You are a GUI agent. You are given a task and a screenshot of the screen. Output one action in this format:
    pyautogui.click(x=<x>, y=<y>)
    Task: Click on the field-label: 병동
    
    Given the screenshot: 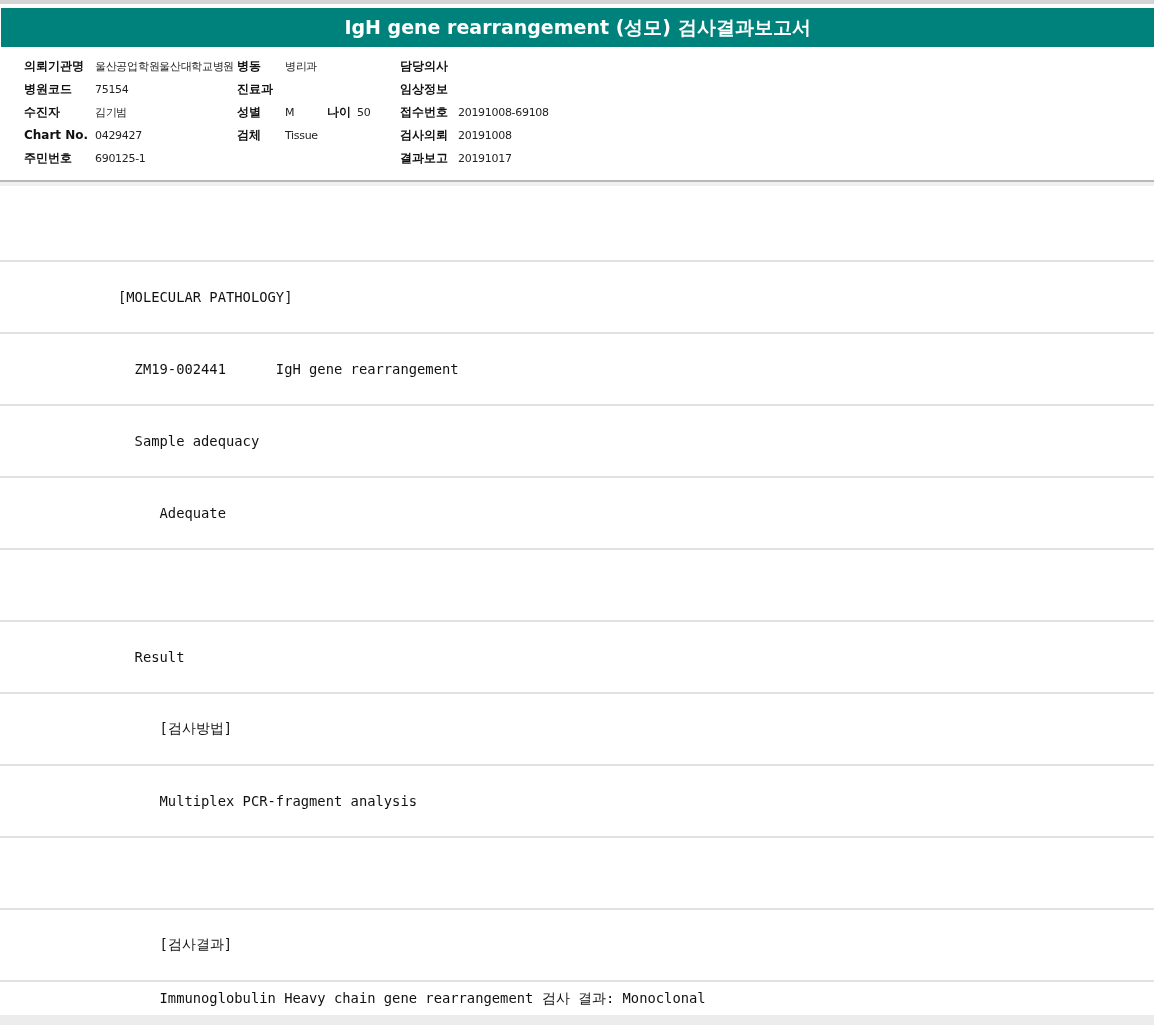 What is the action you would take?
    pyautogui.click(x=249, y=66)
    